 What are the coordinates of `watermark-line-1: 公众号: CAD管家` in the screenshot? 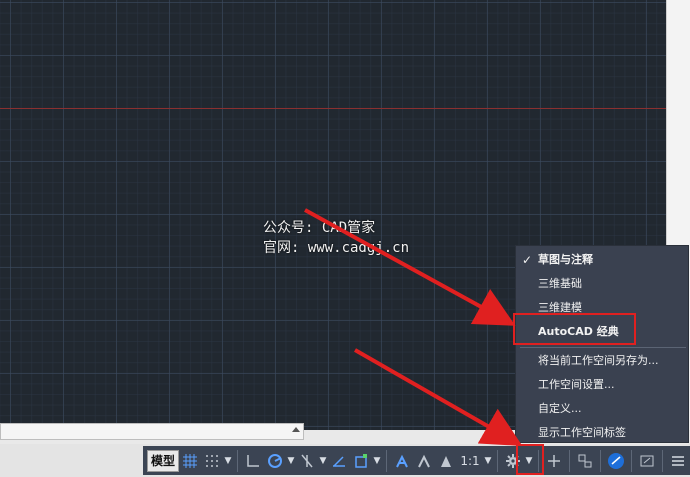 It's located at (319, 228).